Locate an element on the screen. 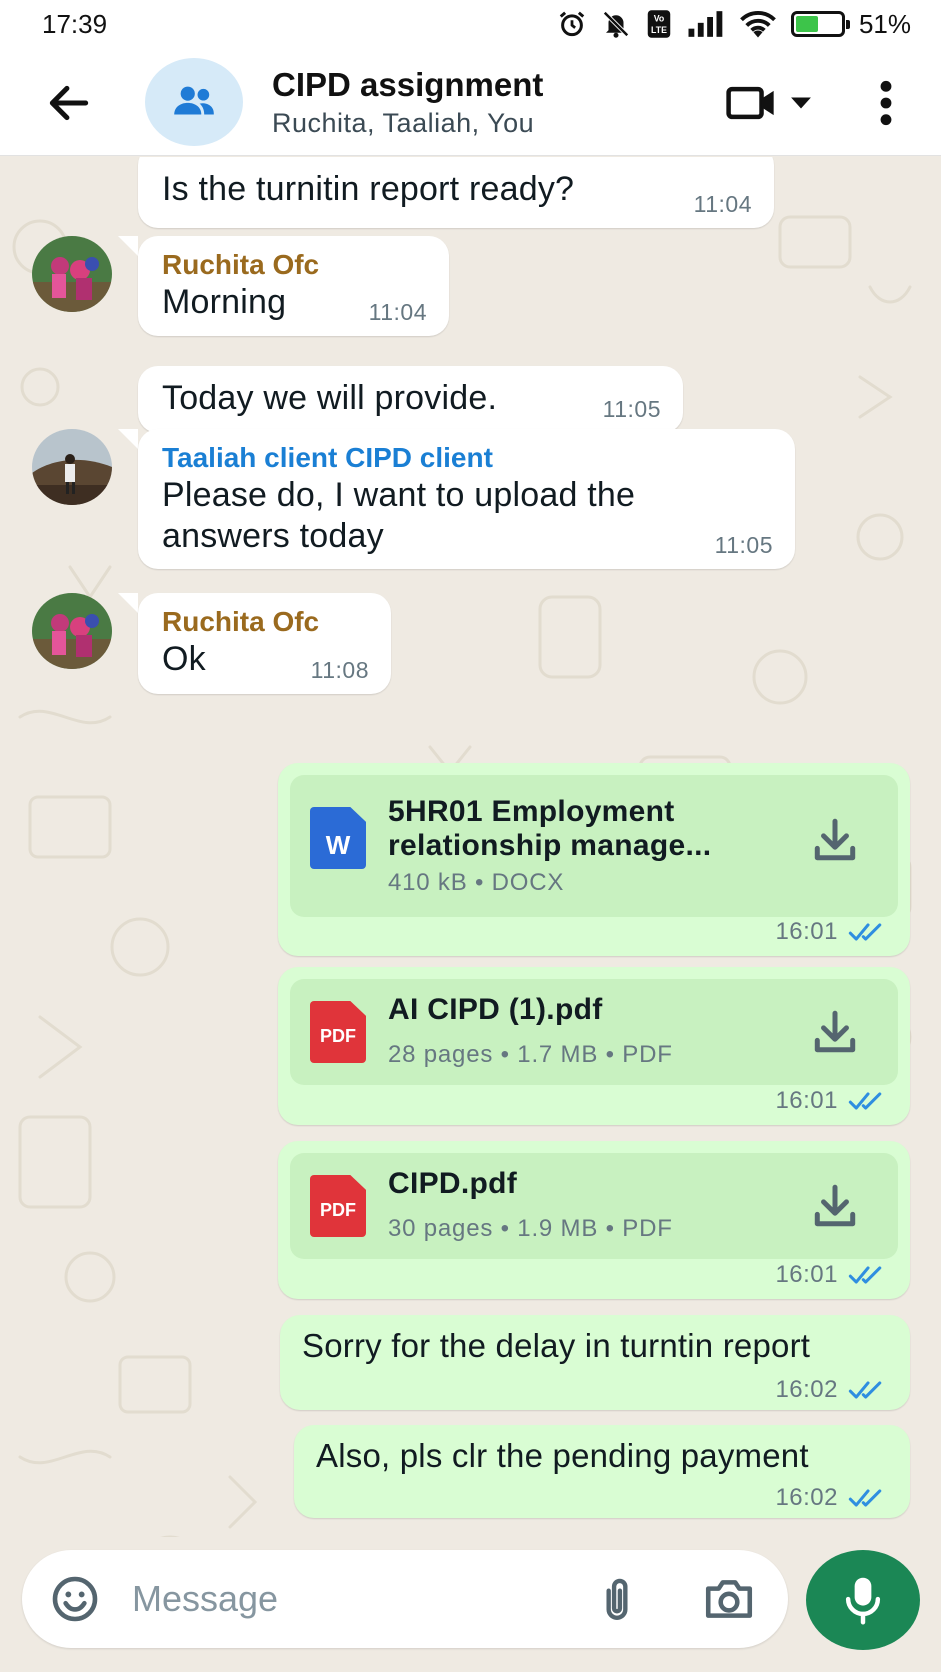  avatar-taaliah is located at coordinates (72, 467).